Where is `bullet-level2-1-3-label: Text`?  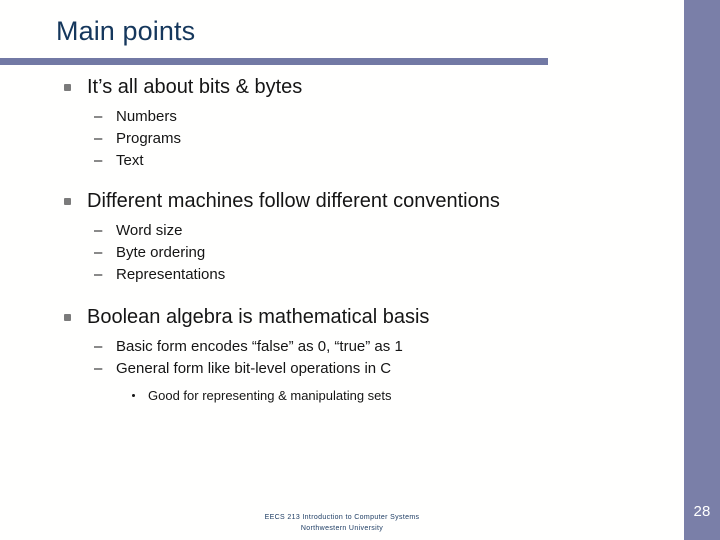 bullet-level2-1-3-label: Text is located at coordinates (130, 160).